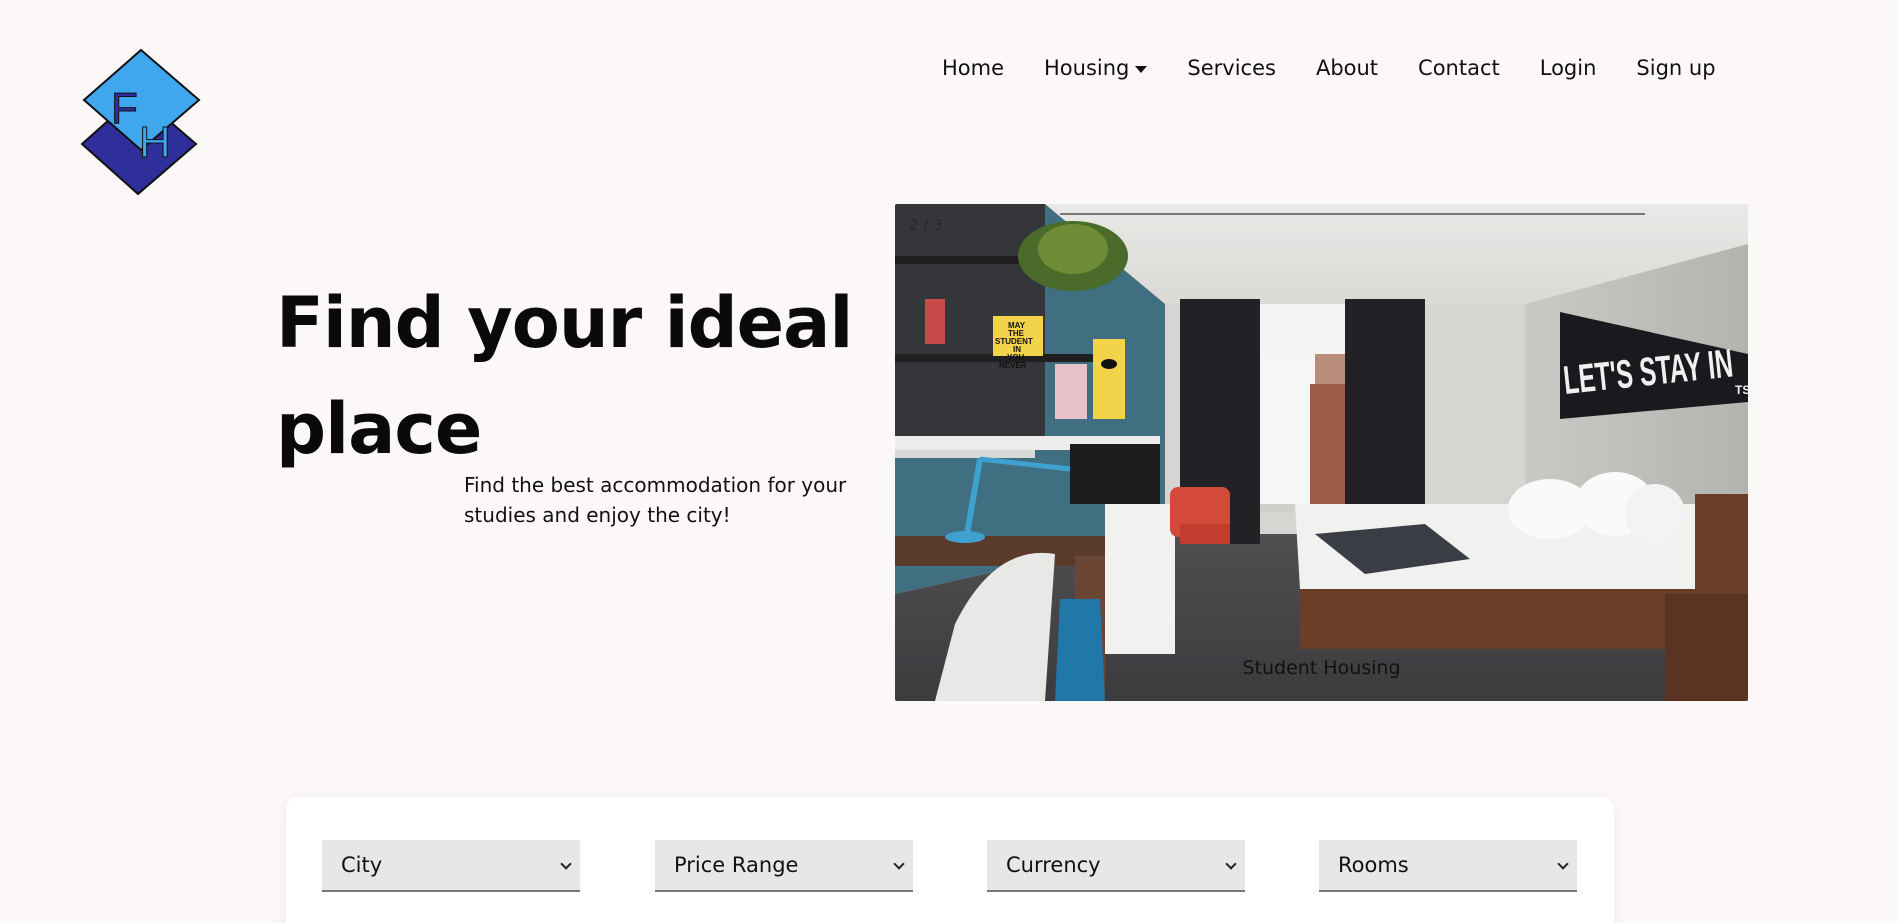 Image resolution: width=1898 pixels, height=923 pixels. What do you see at coordinates (1053, 865) in the screenshot?
I see `currency-select-value: Currency` at bounding box center [1053, 865].